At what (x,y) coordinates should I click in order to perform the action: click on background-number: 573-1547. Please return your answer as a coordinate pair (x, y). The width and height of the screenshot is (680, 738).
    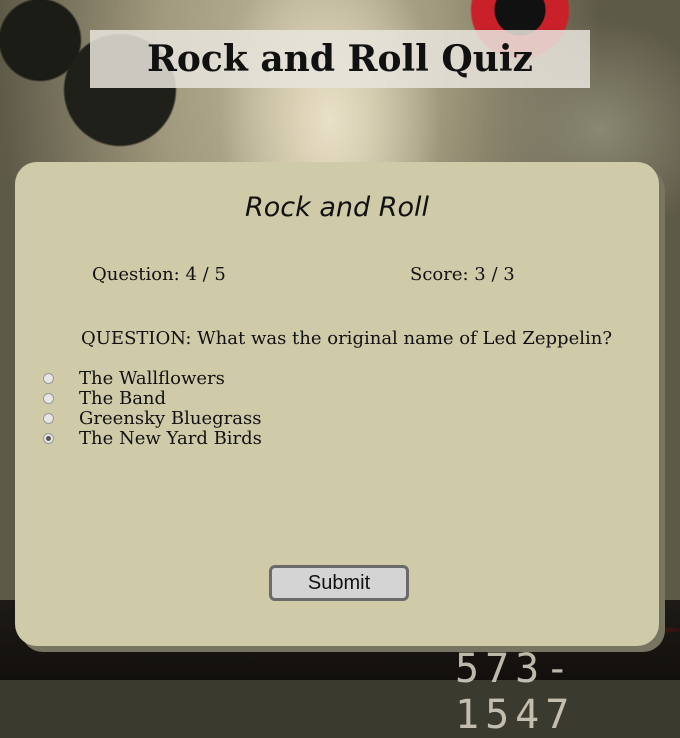
    Looking at the image, I should click on (515, 692).